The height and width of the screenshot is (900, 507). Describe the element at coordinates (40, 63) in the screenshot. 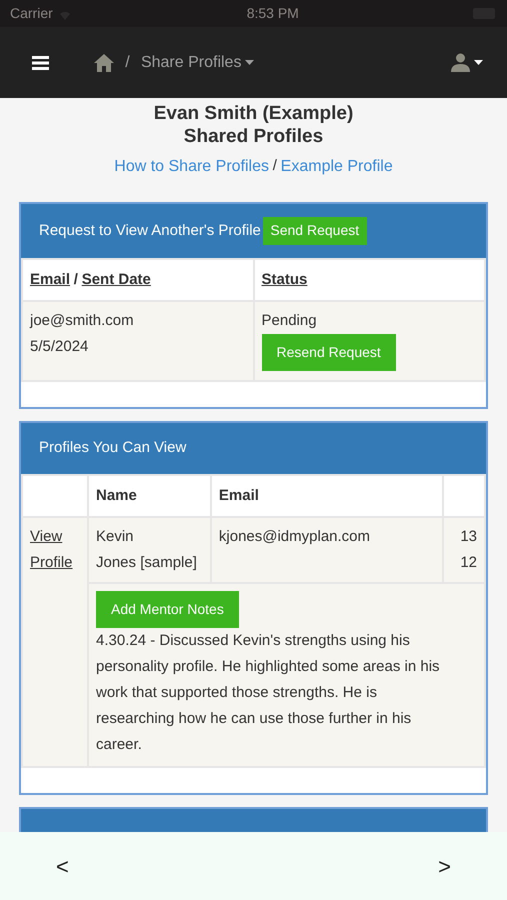

I see `menu-icon` at that location.